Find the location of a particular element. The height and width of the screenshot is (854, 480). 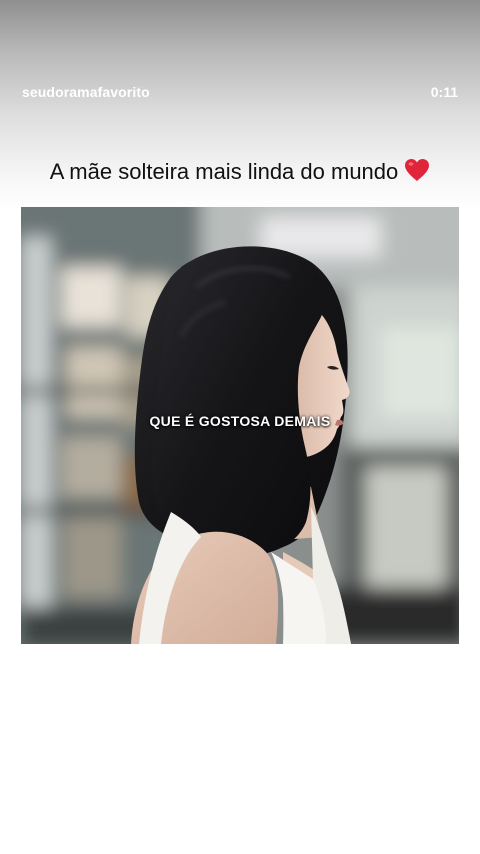

video-subtitle: QUE É GOSTOSA DEMAIS is located at coordinates (240, 421).